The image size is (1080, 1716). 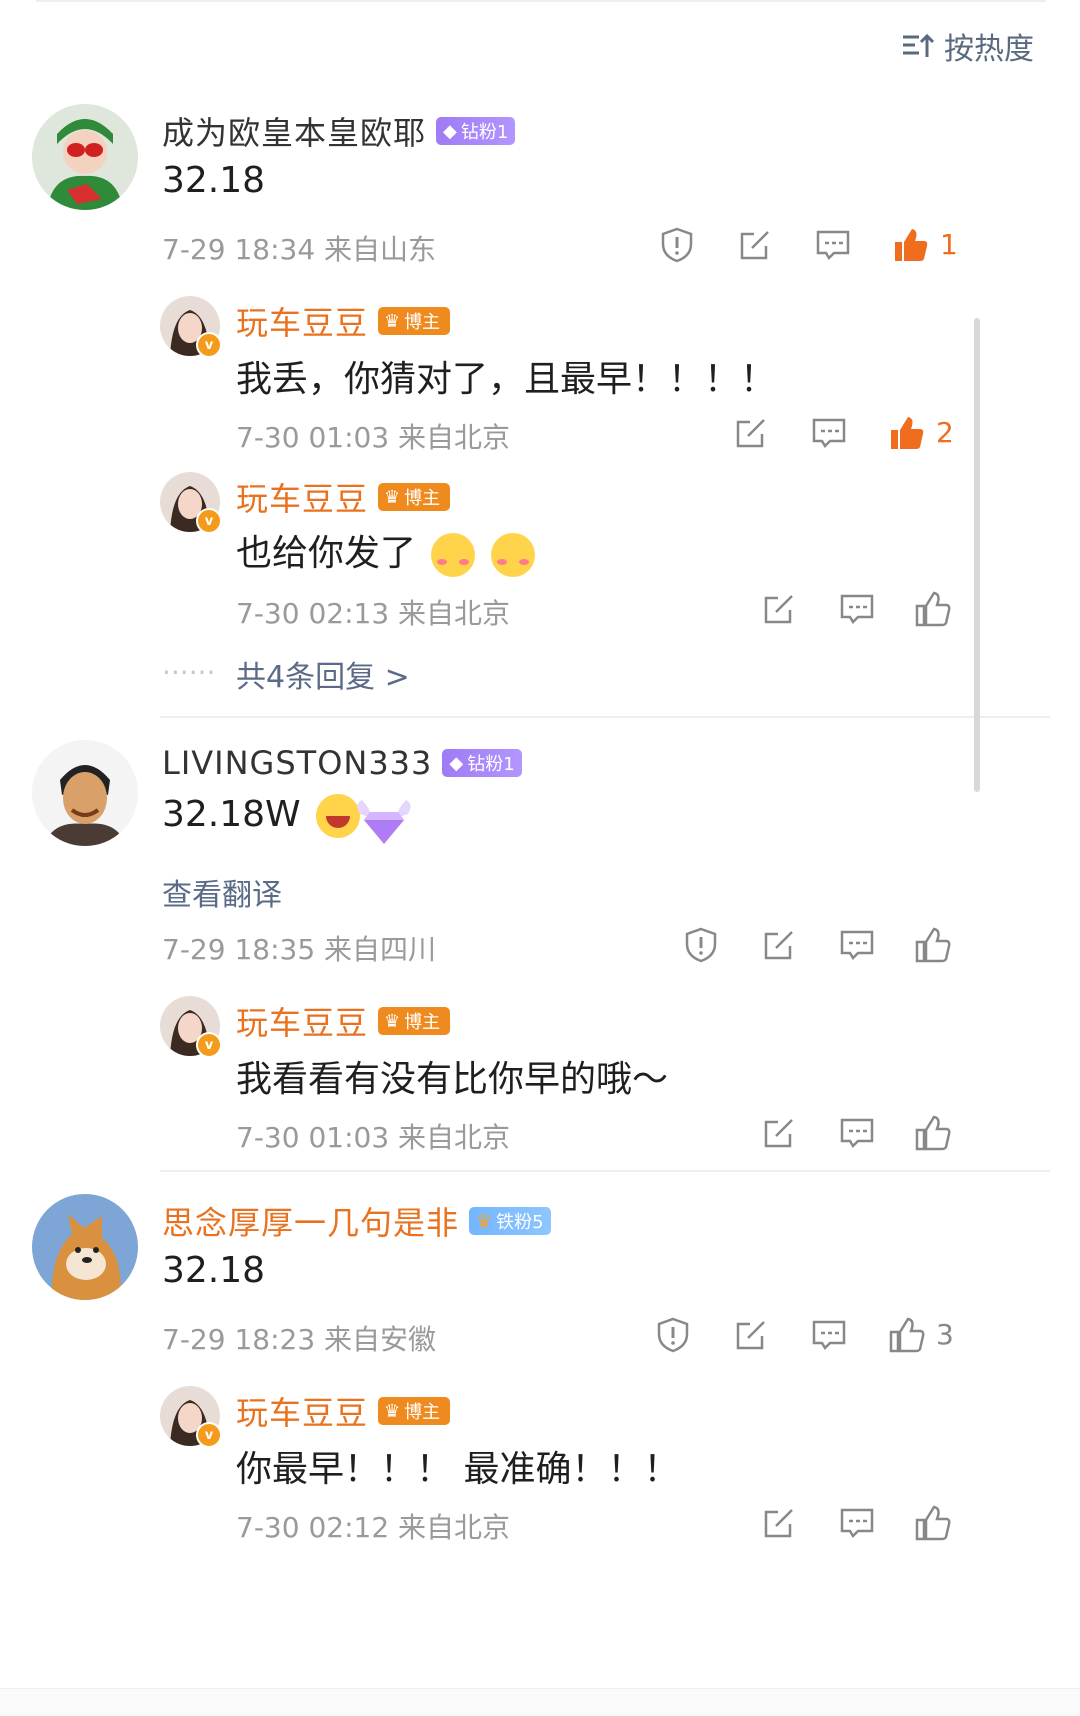 I want to click on reply-text-row: 也给你发了, so click(x=385, y=550).